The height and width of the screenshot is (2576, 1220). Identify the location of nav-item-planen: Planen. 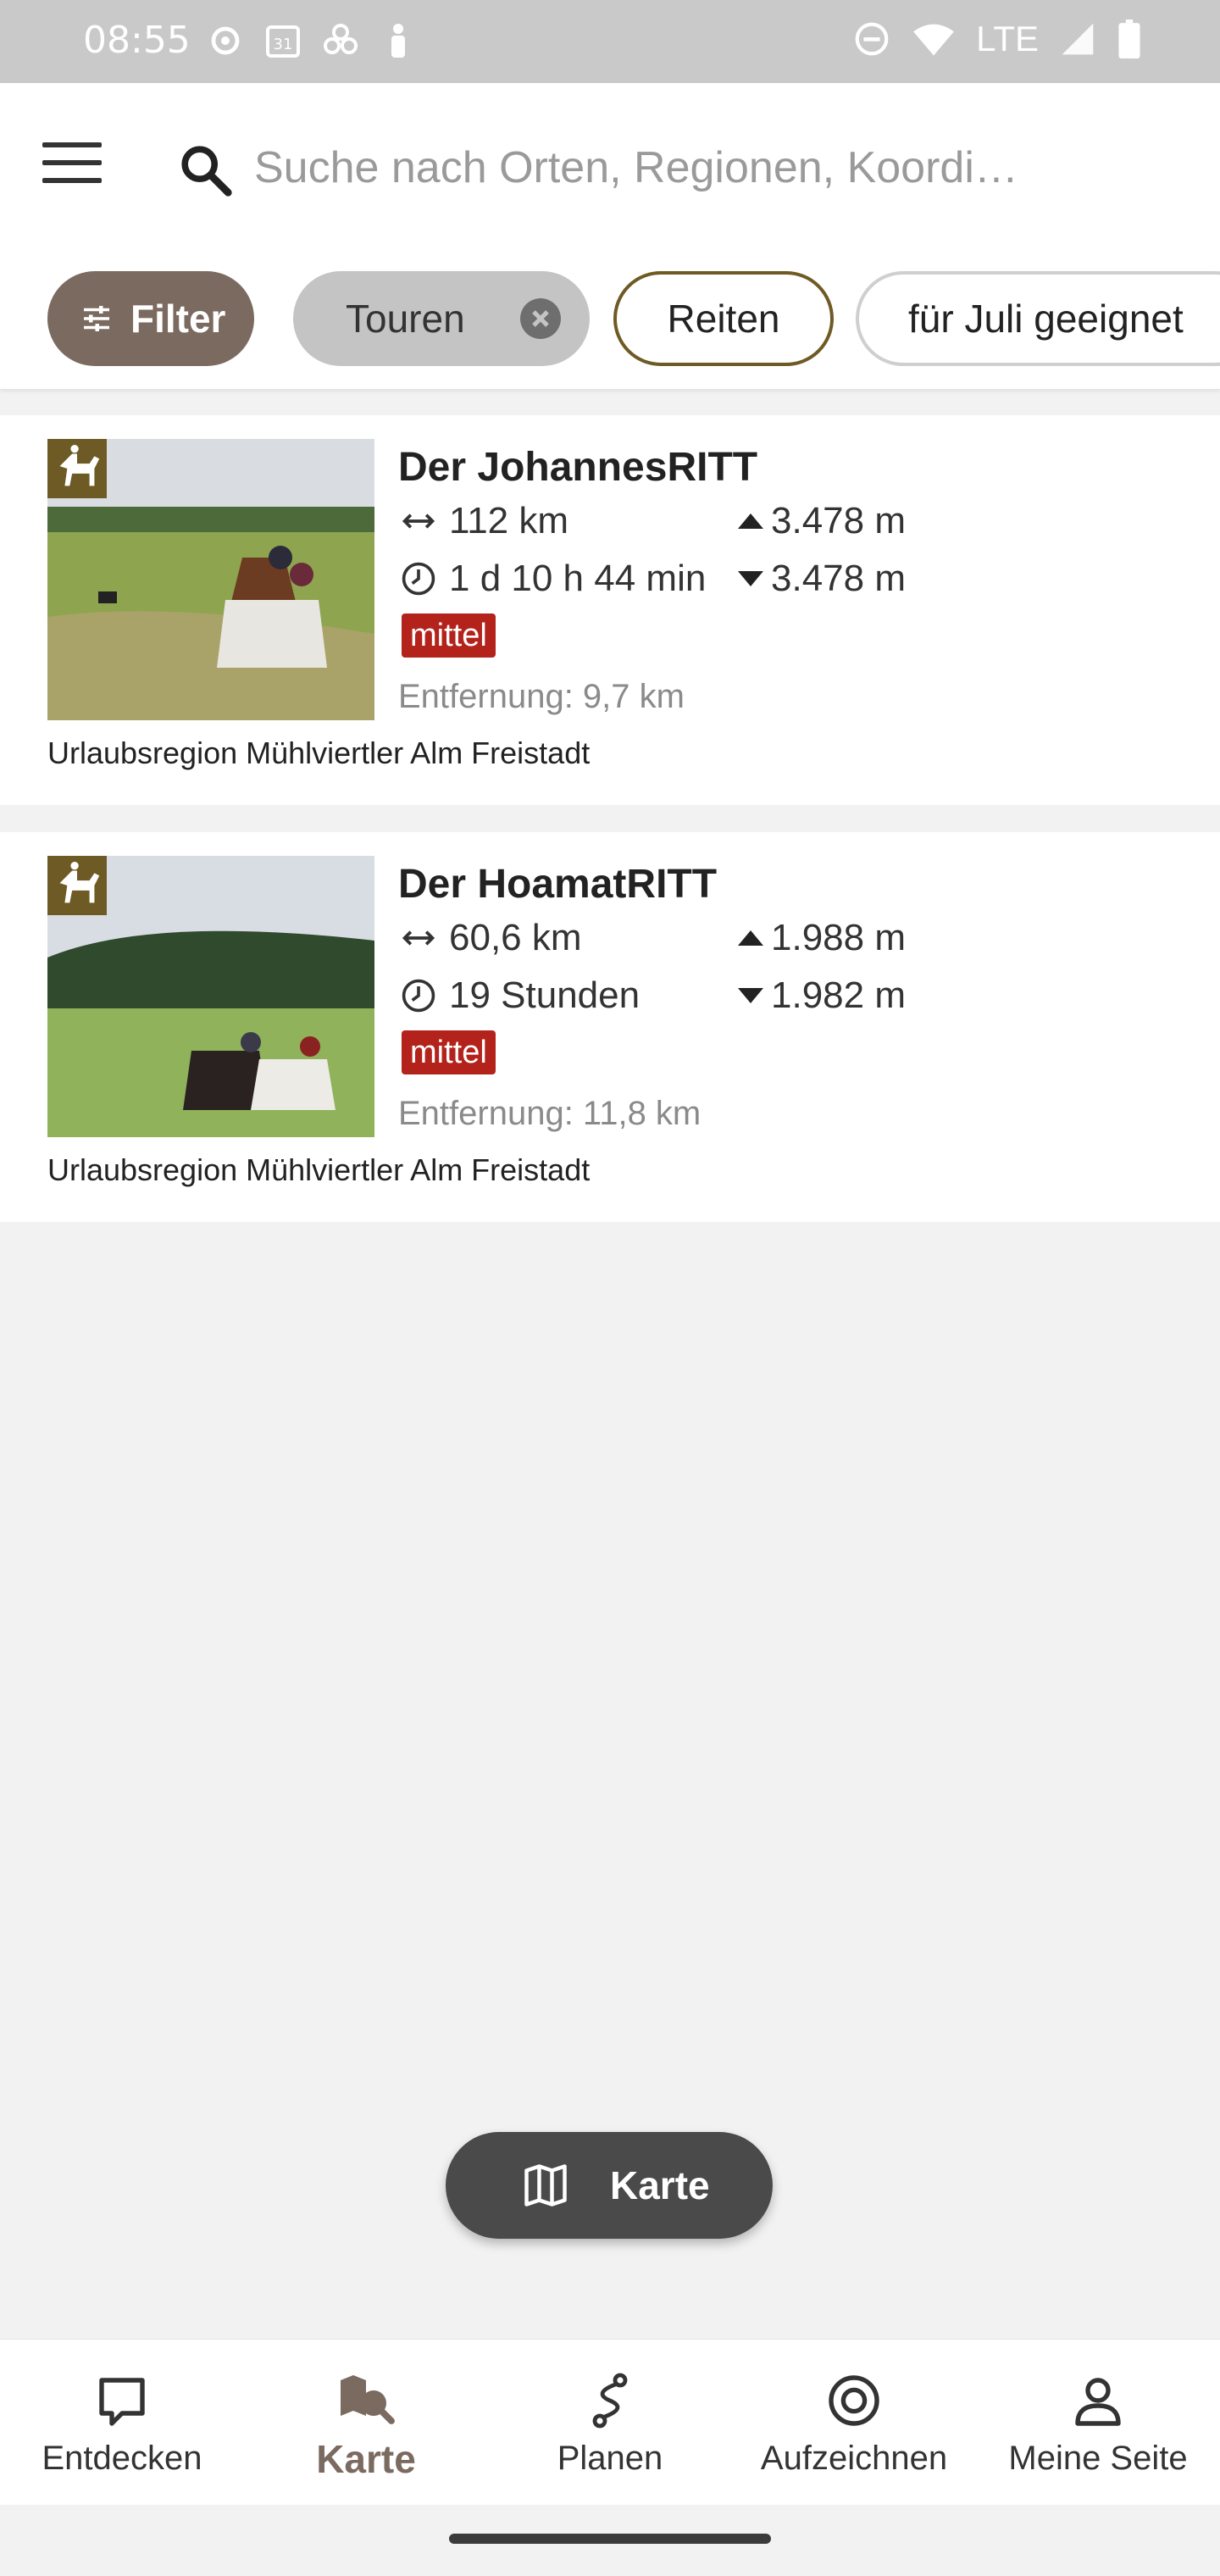
(610, 2423).